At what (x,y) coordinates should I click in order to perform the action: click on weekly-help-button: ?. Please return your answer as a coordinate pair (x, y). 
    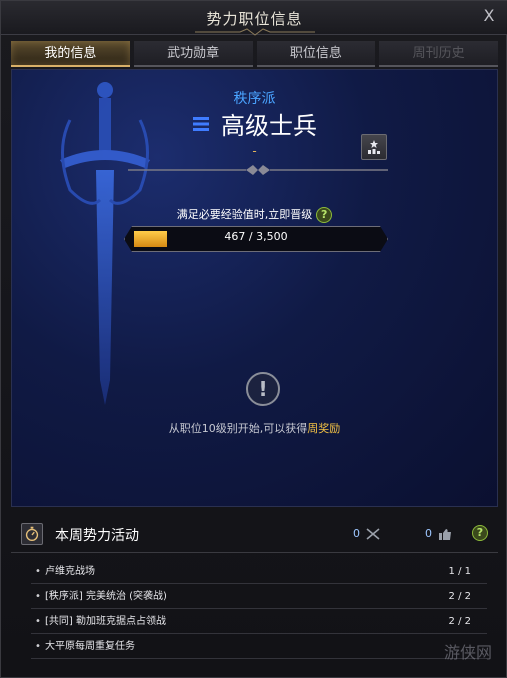
    Looking at the image, I should click on (480, 533).